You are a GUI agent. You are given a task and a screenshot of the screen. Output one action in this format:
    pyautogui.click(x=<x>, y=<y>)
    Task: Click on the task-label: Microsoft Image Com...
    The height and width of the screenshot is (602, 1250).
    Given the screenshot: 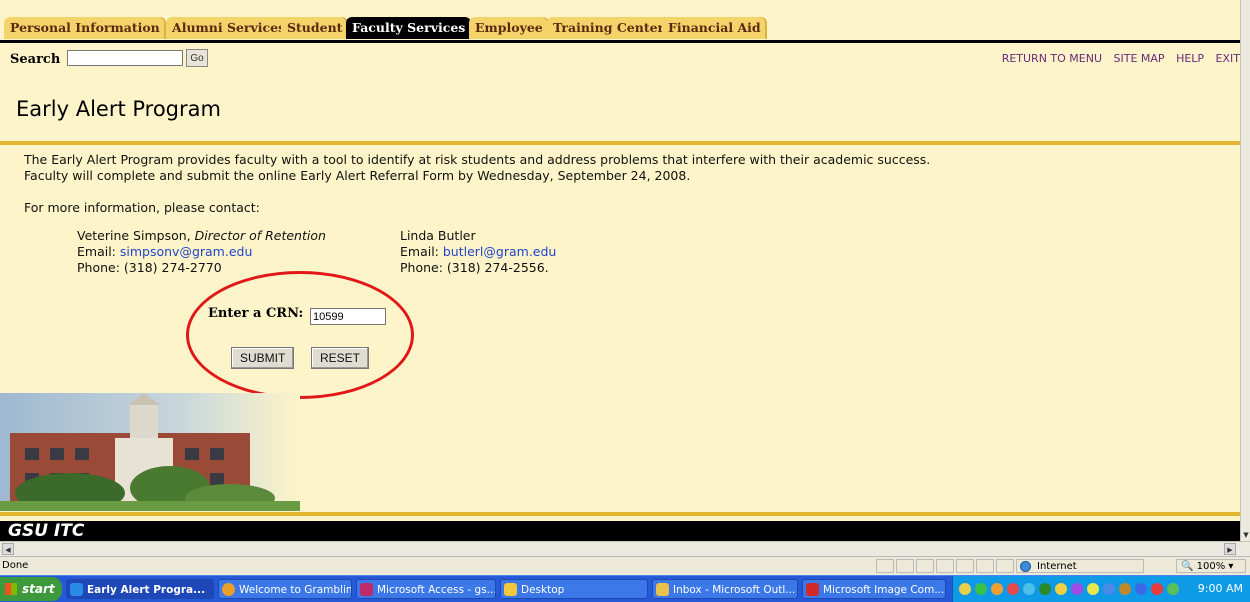 What is the action you would take?
    pyautogui.click(x=884, y=590)
    